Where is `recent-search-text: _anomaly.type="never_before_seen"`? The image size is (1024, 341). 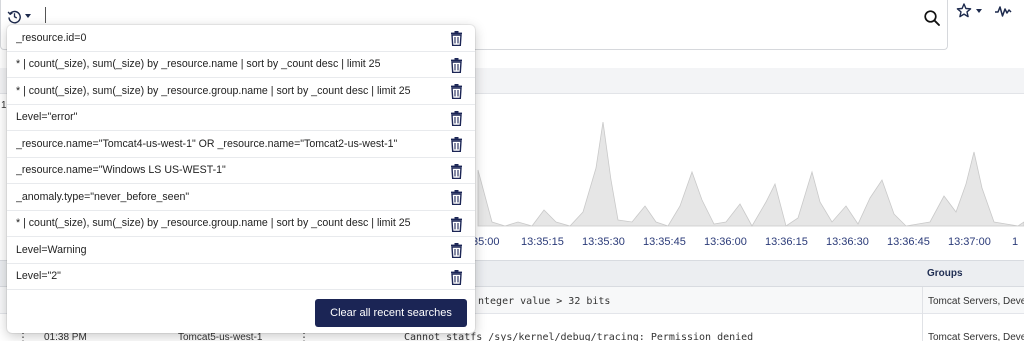 recent-search-text: _anomaly.type="never_before_seen" is located at coordinates (103, 196).